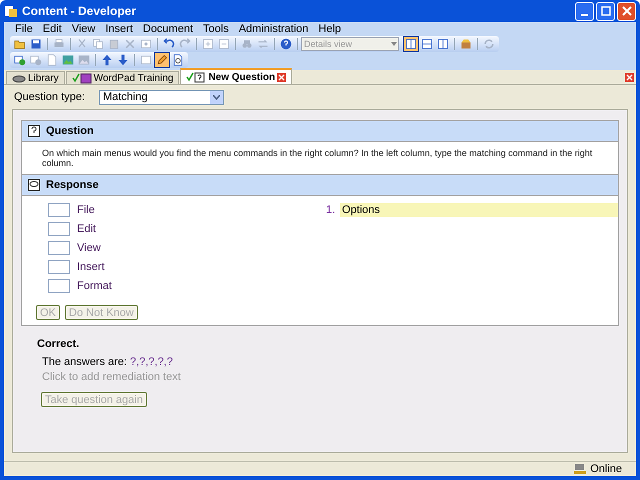 The image size is (640, 480). What do you see at coordinates (52, 29) in the screenshot?
I see `menu-item: Edit` at bounding box center [52, 29].